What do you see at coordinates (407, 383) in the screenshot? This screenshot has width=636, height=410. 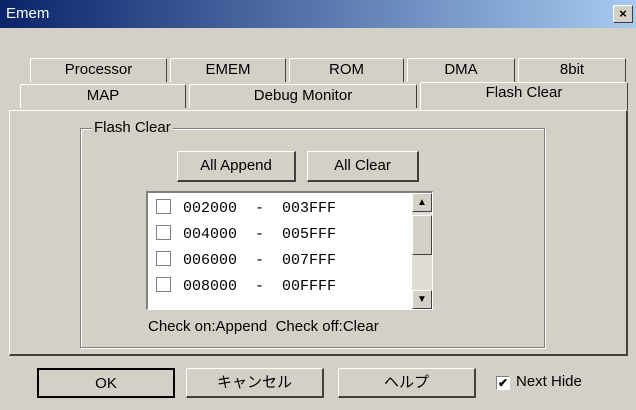 I see `help-button: ヘルプ` at bounding box center [407, 383].